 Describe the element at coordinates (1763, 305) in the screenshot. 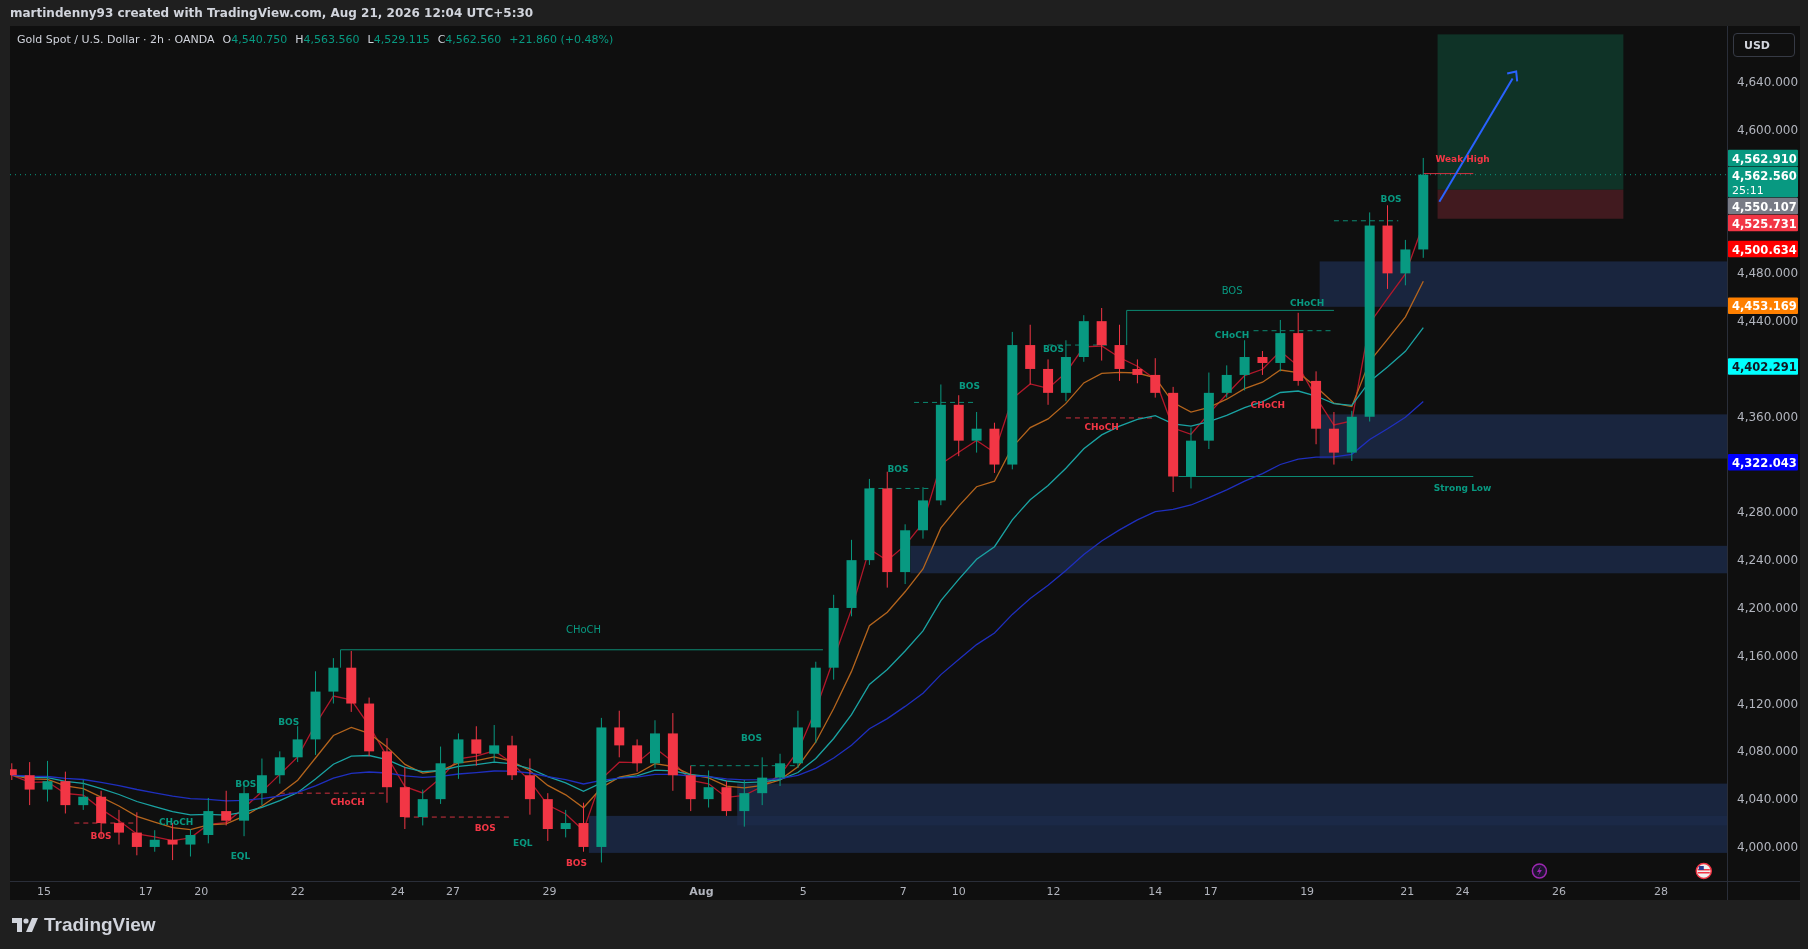

I see `price-tag: 4,453.169` at that location.